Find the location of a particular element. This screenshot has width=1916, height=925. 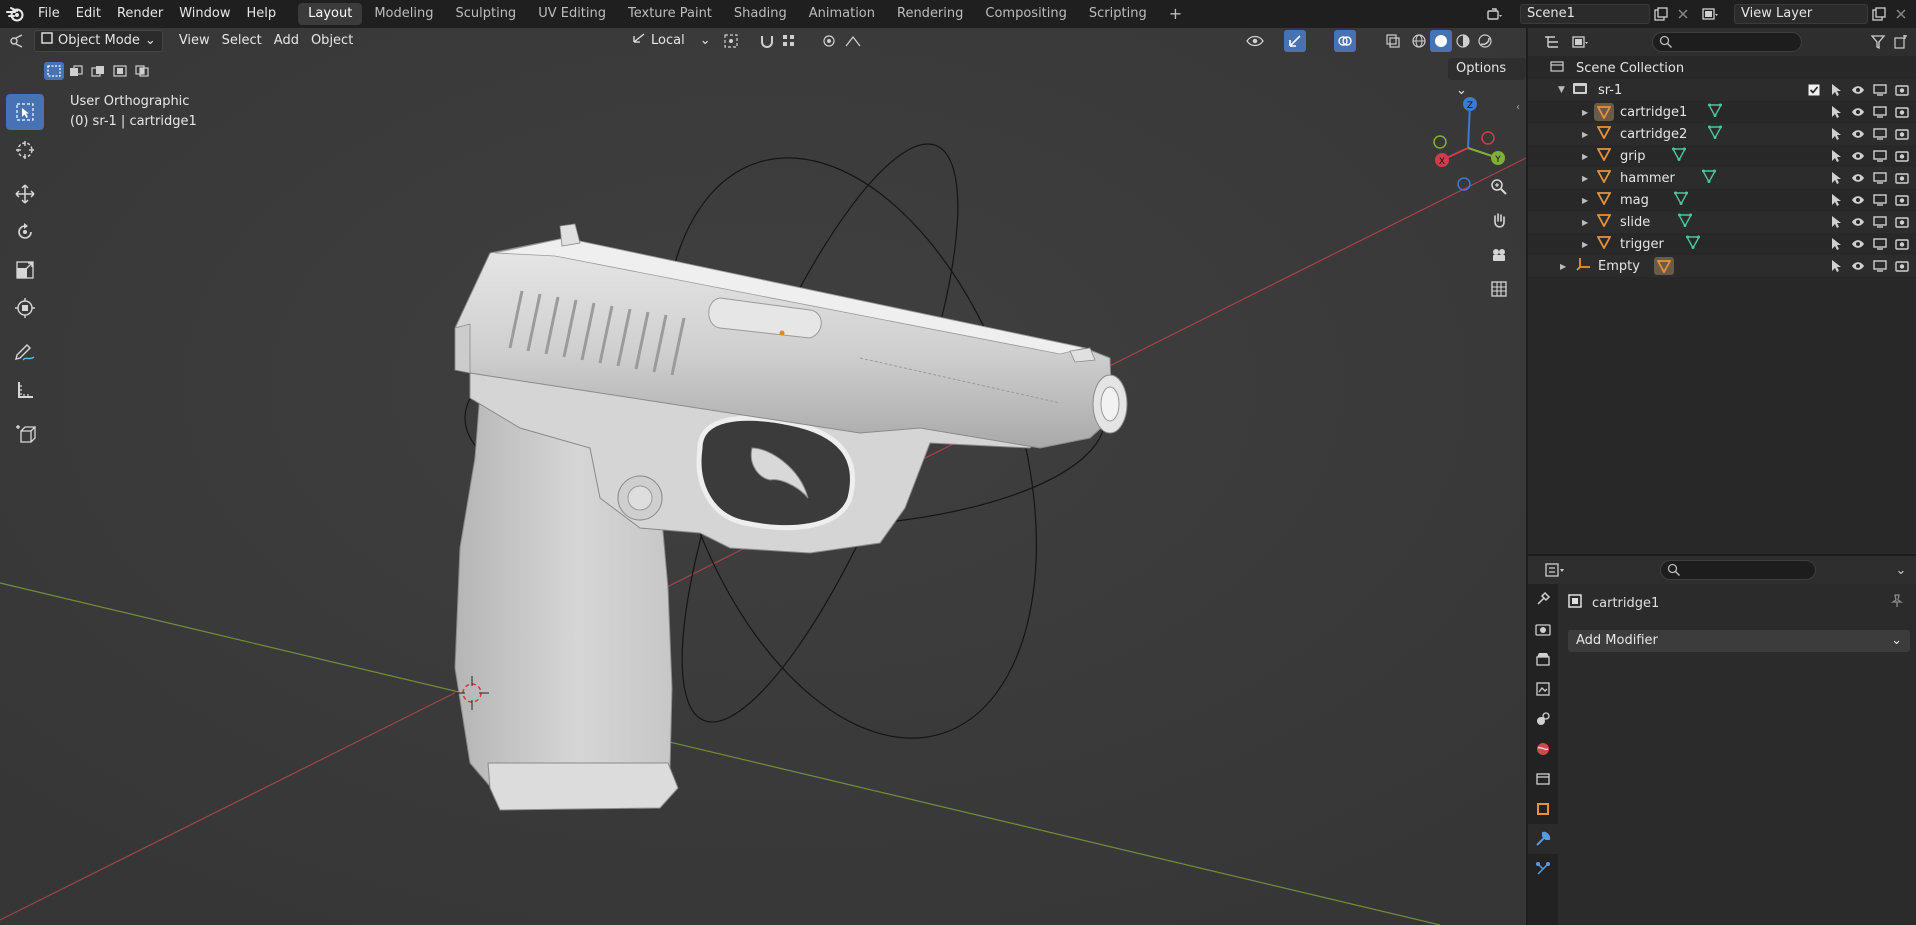

copy-scene-icon is located at coordinates (1661, 14).